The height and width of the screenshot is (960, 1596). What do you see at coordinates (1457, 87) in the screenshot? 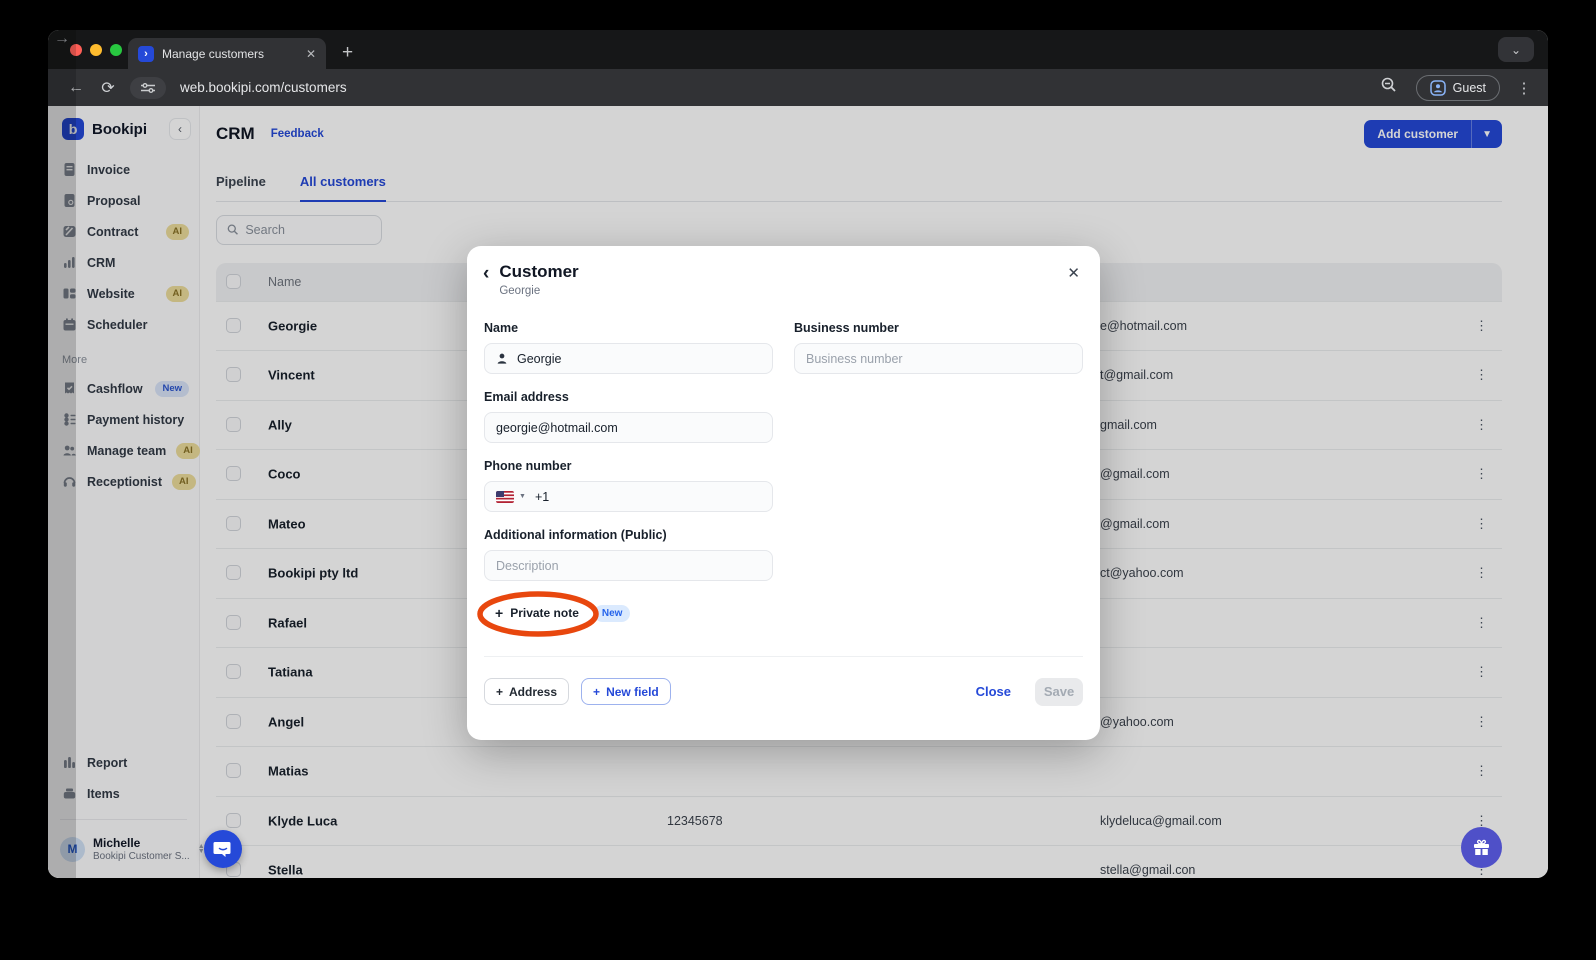
I see `guest-profile-button: Guest` at bounding box center [1457, 87].